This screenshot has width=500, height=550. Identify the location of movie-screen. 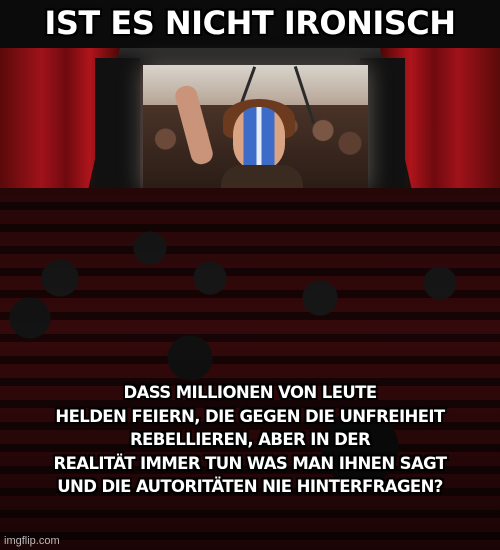
(255, 127).